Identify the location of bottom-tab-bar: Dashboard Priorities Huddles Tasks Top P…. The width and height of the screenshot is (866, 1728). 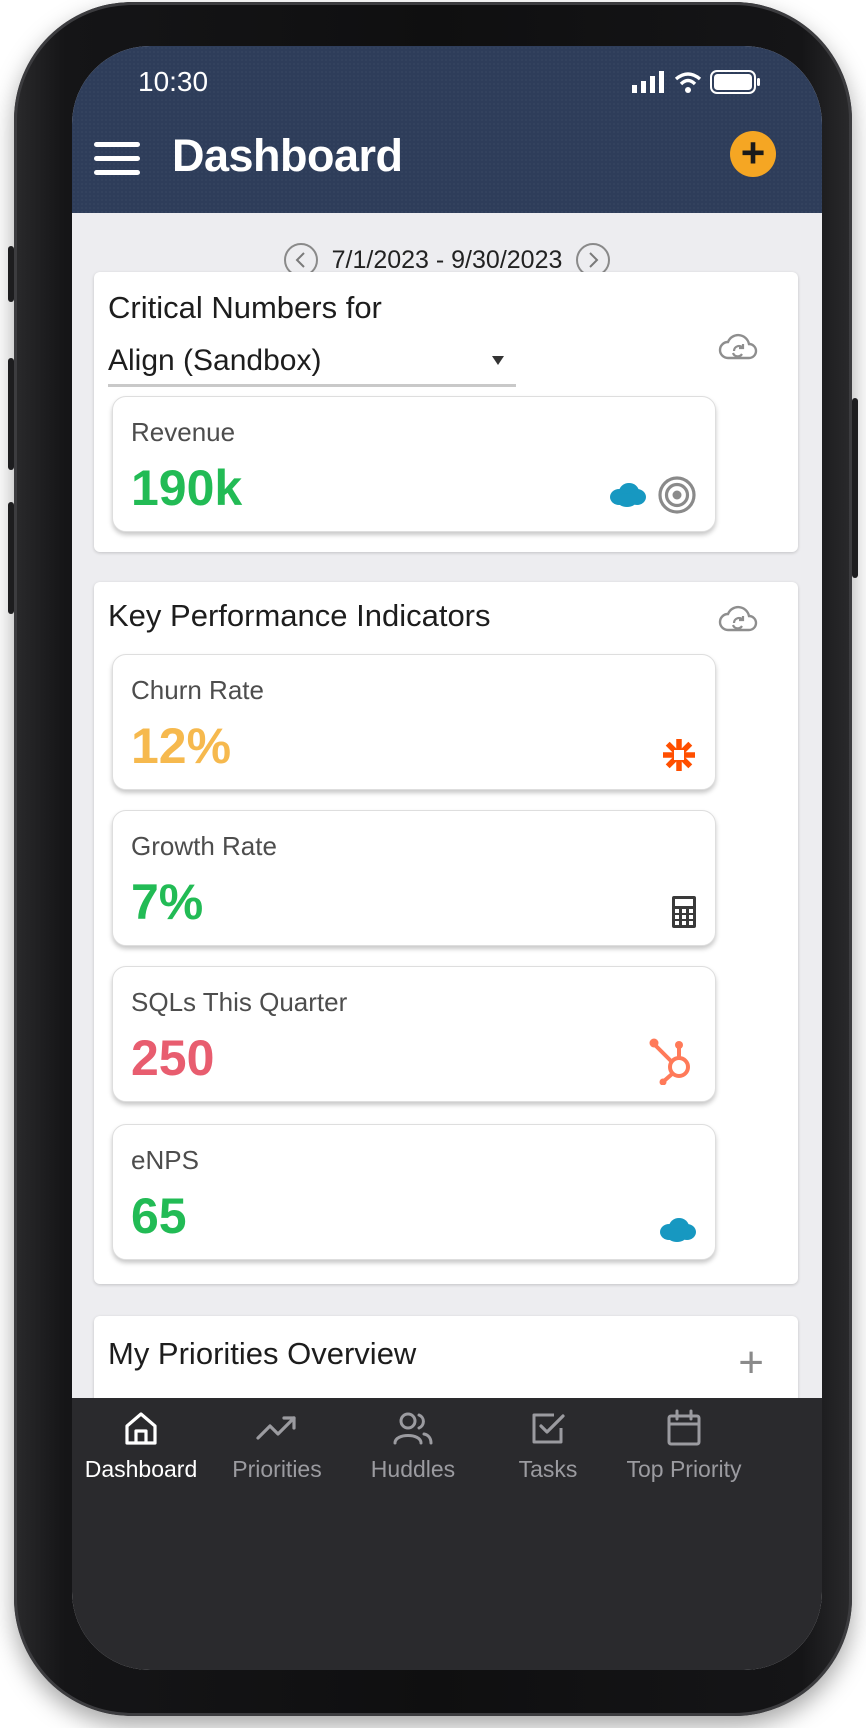
(447, 1534).